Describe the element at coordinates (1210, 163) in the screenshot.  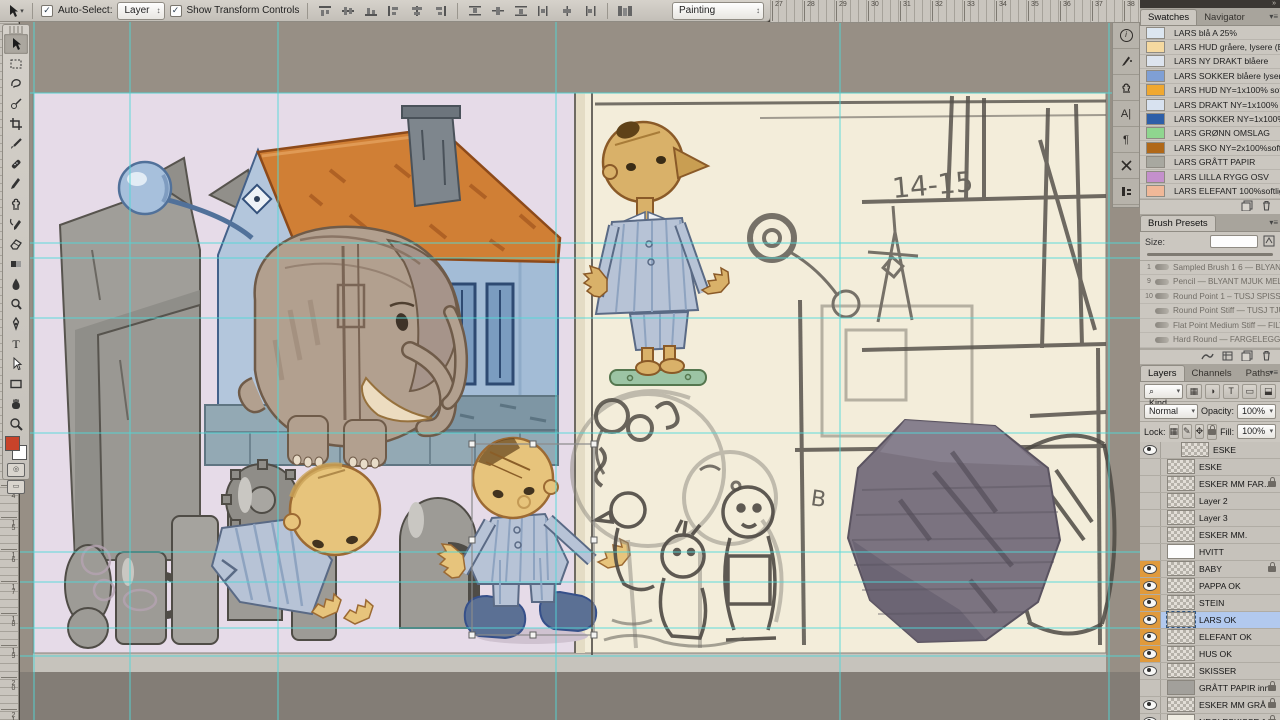
I see `swatch-row: LARS GRÅTT PAPIR` at that location.